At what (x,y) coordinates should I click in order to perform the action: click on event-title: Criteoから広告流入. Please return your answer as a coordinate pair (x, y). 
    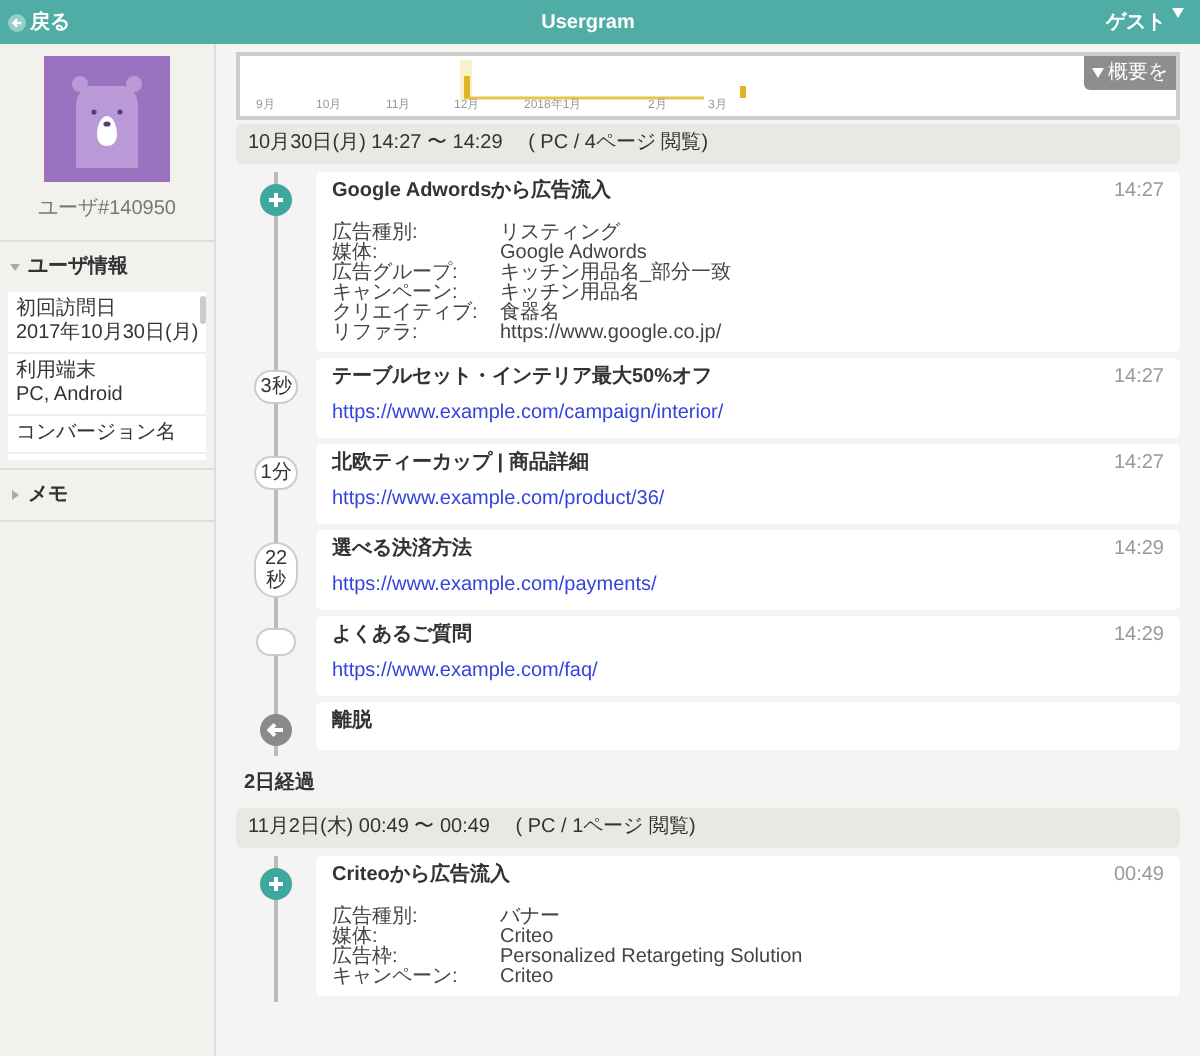
    Looking at the image, I should click on (421, 876).